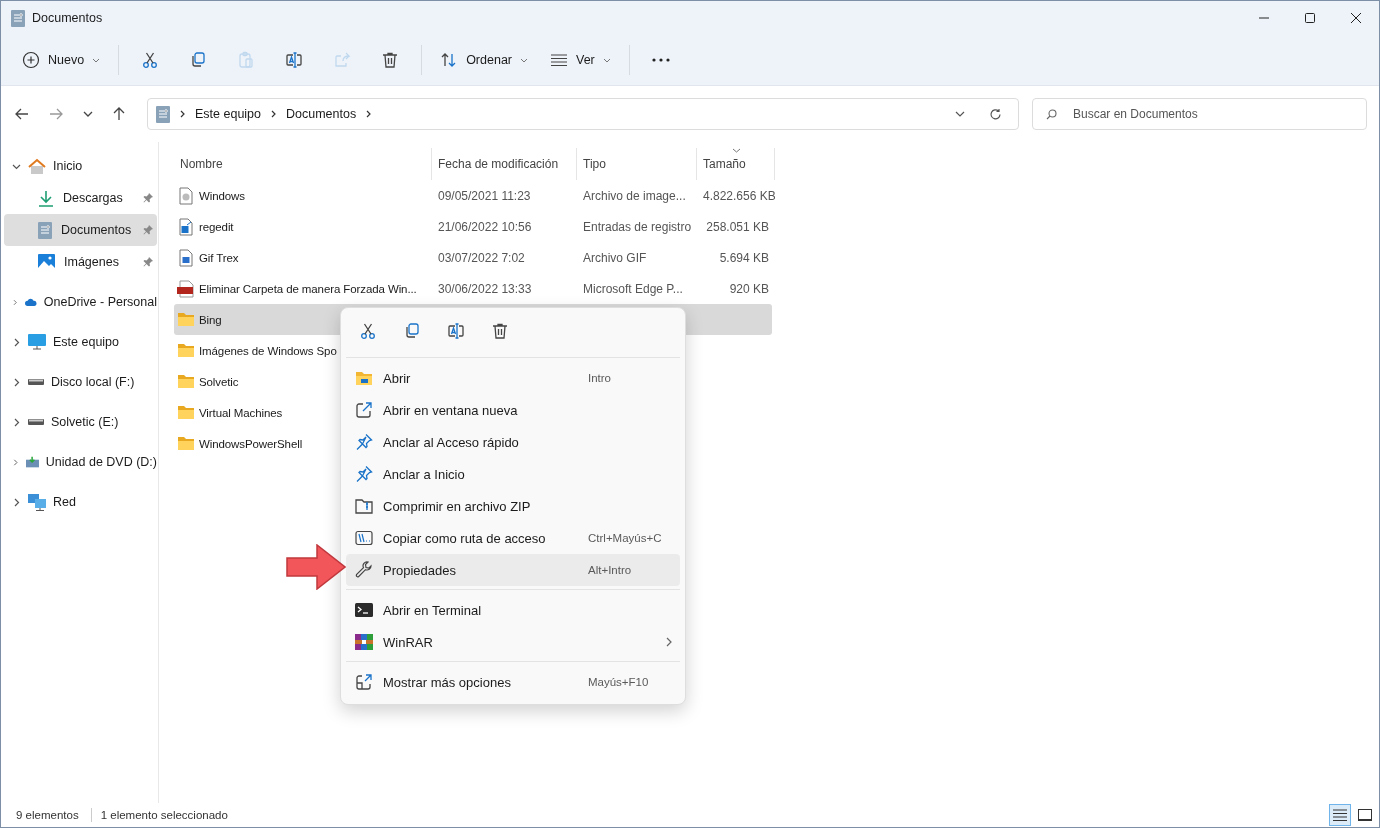  Describe the element at coordinates (241, 412) in the screenshot. I see `file-name: Virtual Machines` at that location.